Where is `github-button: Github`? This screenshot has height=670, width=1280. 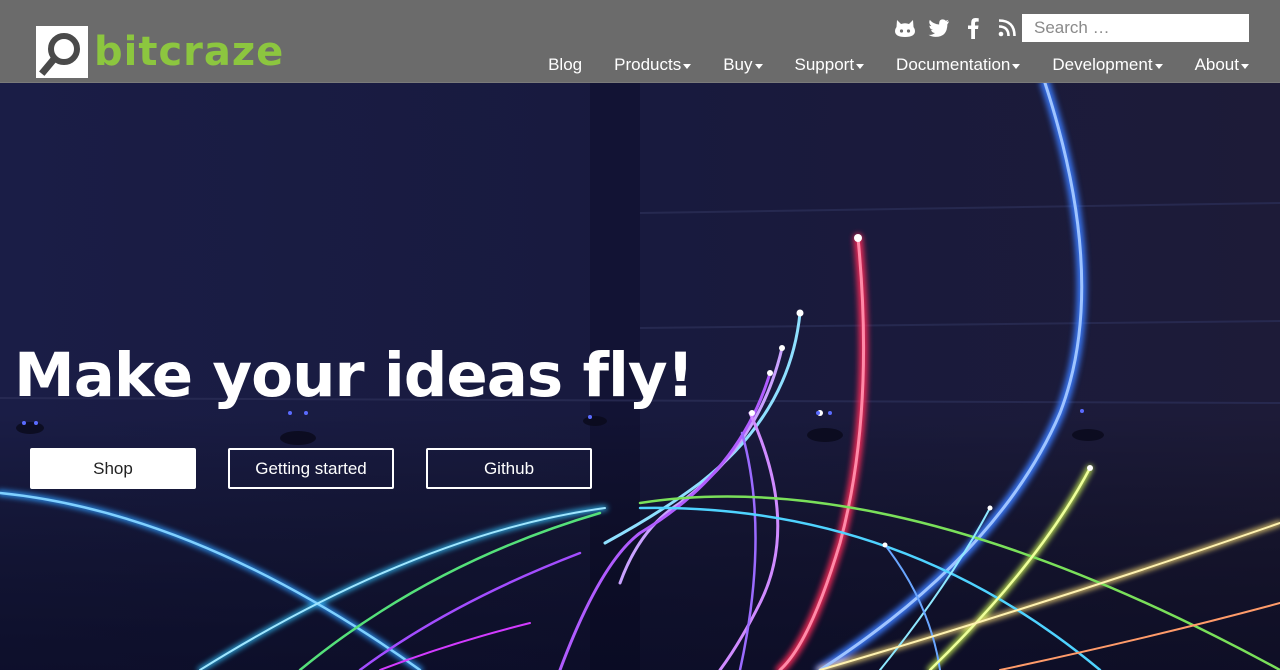
github-button: Github is located at coordinates (509, 468).